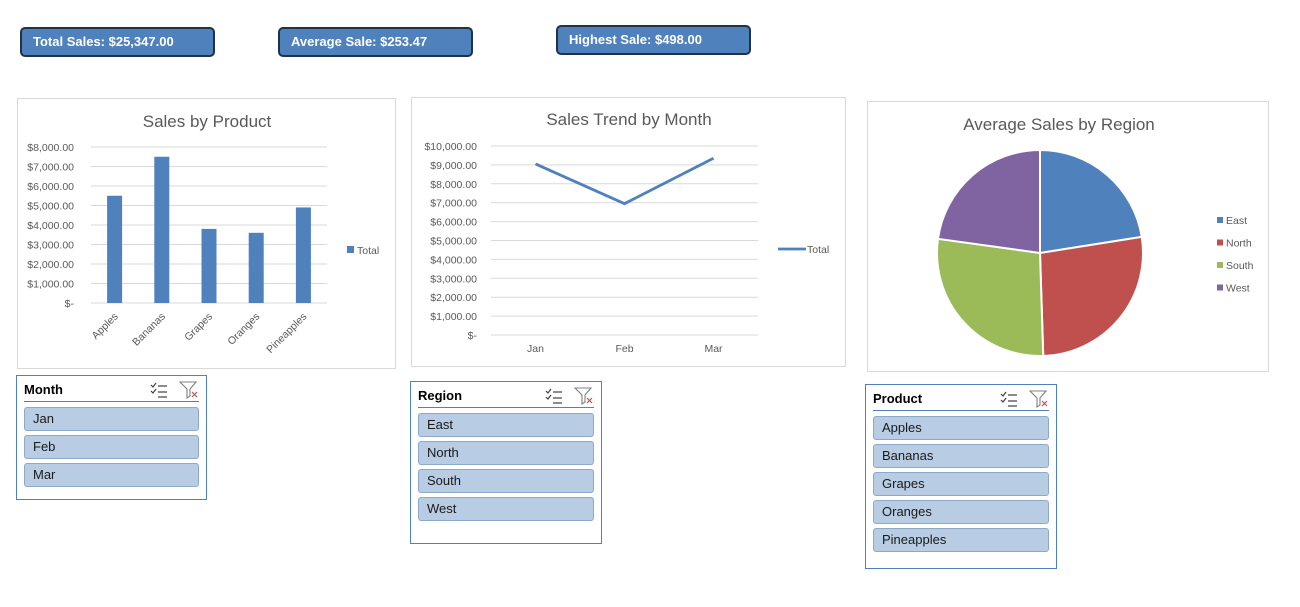  I want to click on legend-label: East, so click(1236, 221).